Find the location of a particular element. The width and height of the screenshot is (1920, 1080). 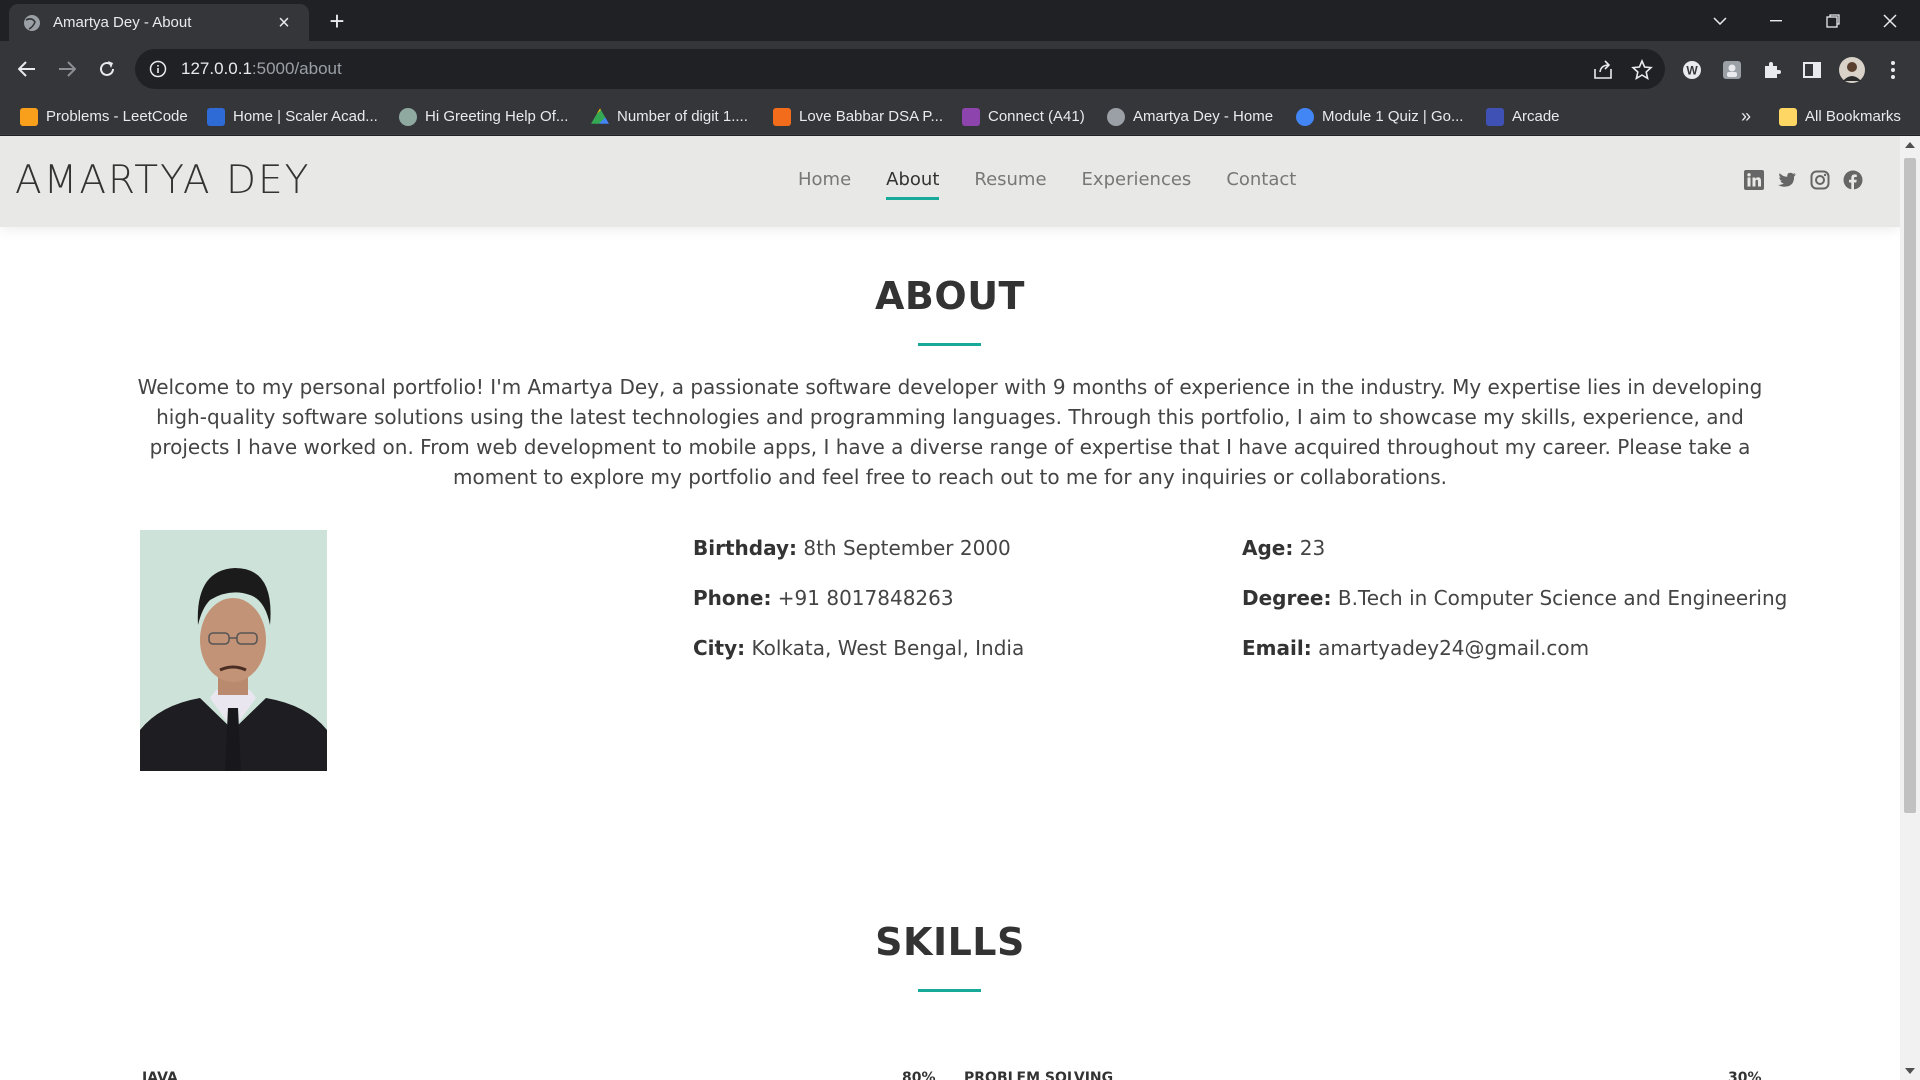

detail-label: Degree: is located at coordinates (1287, 598).